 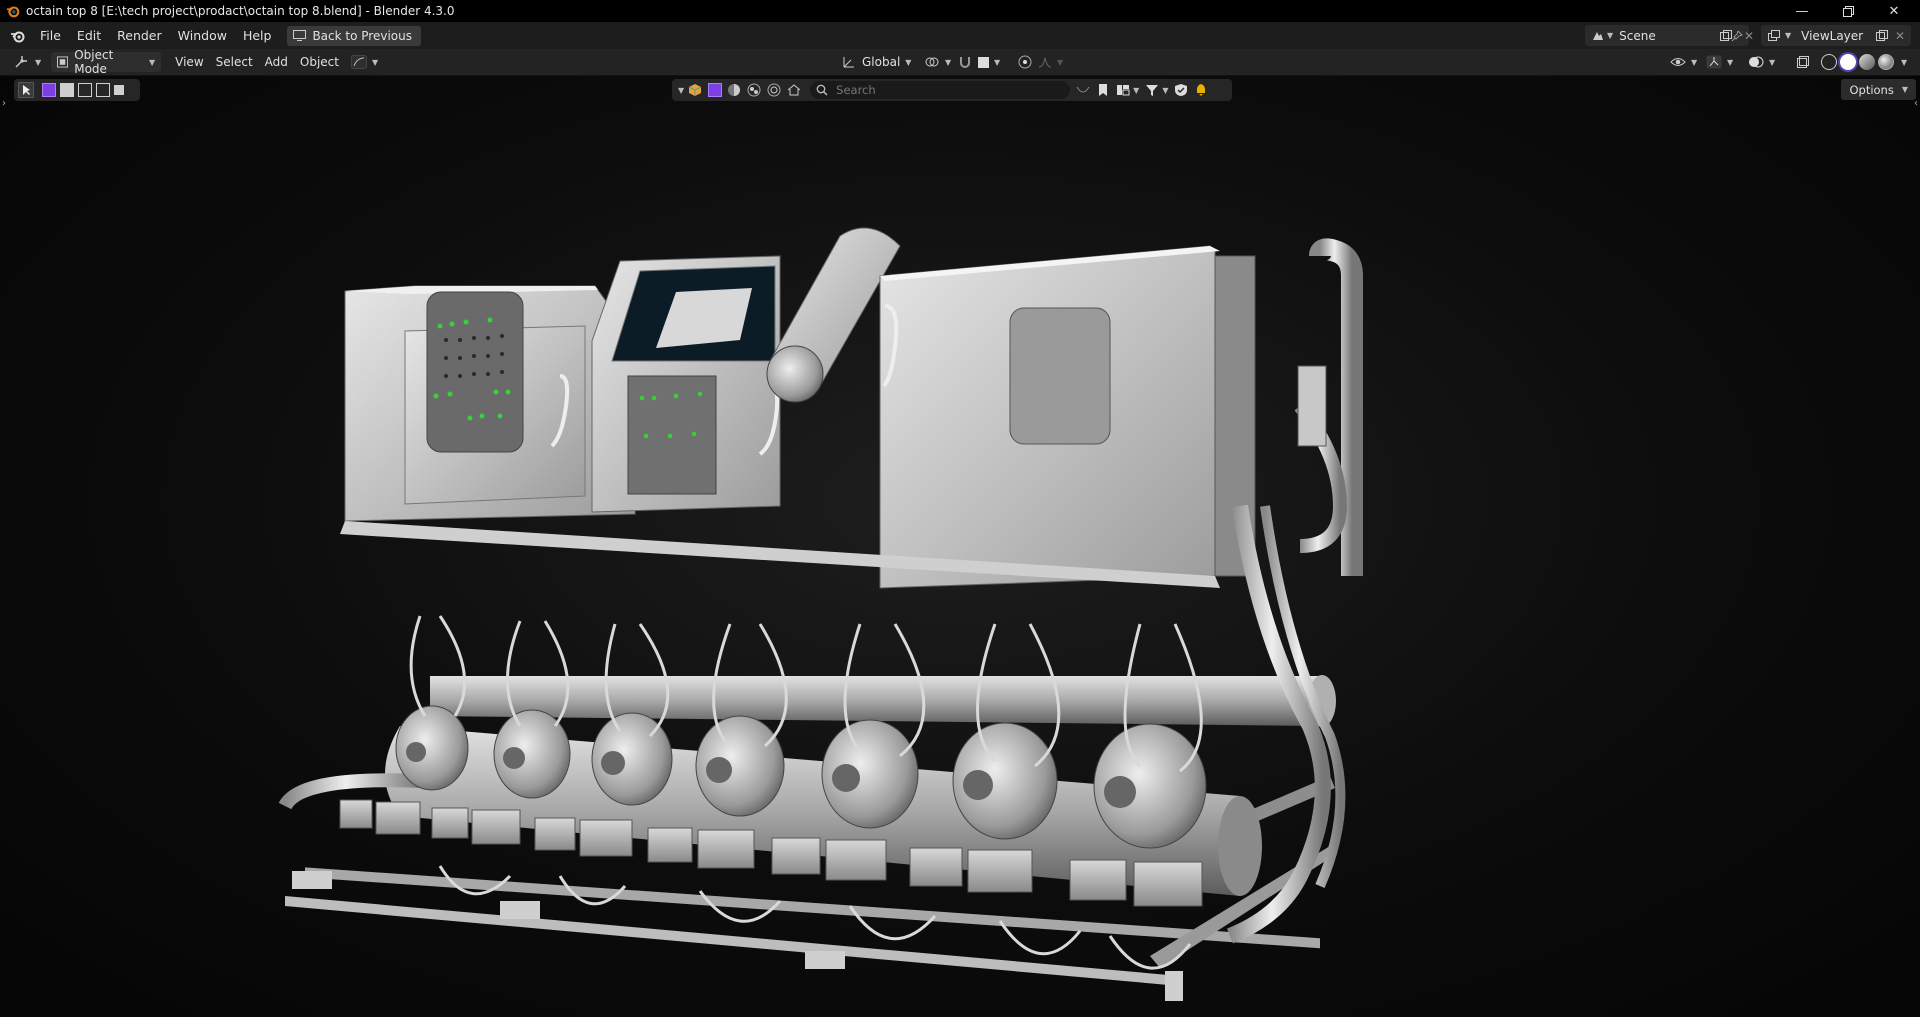 I want to click on new-scene-button, so click(x=1730, y=35).